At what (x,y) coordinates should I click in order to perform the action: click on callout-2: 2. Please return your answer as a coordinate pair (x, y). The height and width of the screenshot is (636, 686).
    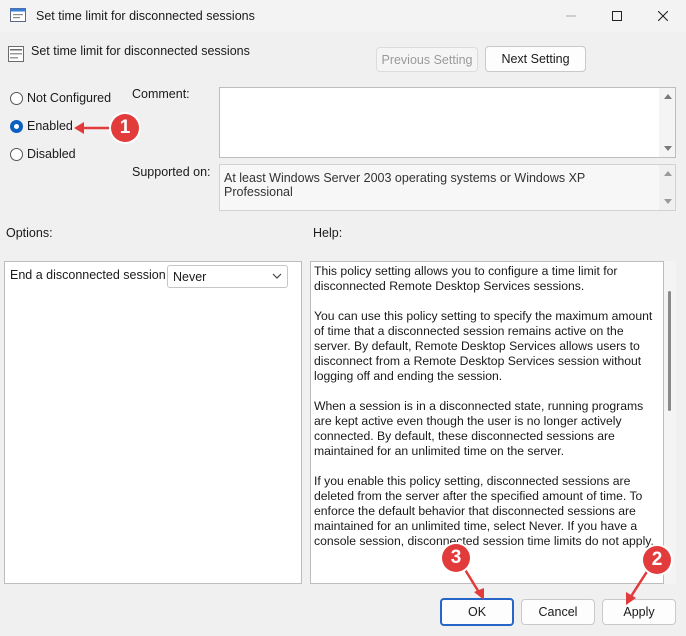
    Looking at the image, I should click on (657, 560).